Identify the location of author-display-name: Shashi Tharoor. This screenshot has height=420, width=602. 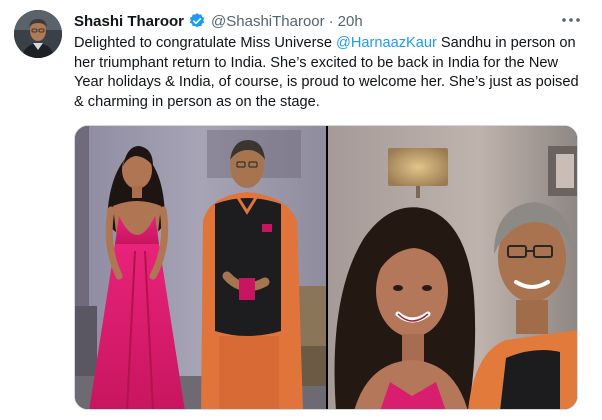
(129, 21).